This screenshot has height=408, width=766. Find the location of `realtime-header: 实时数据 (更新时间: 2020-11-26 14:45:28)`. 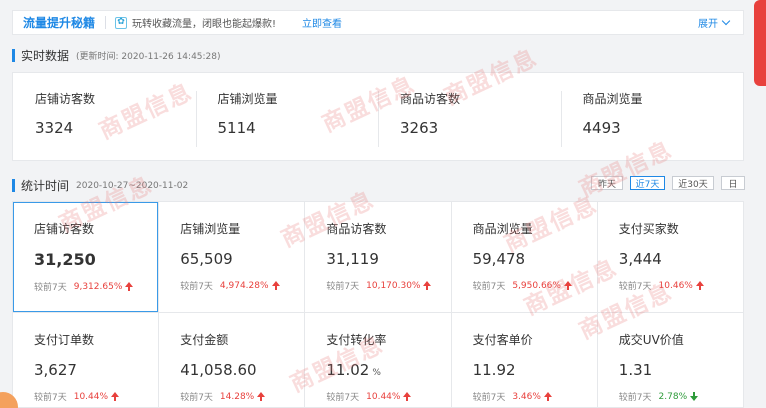

realtime-header: 实时数据 (更新时间: 2020-11-26 14:45:28) is located at coordinates (116, 55).